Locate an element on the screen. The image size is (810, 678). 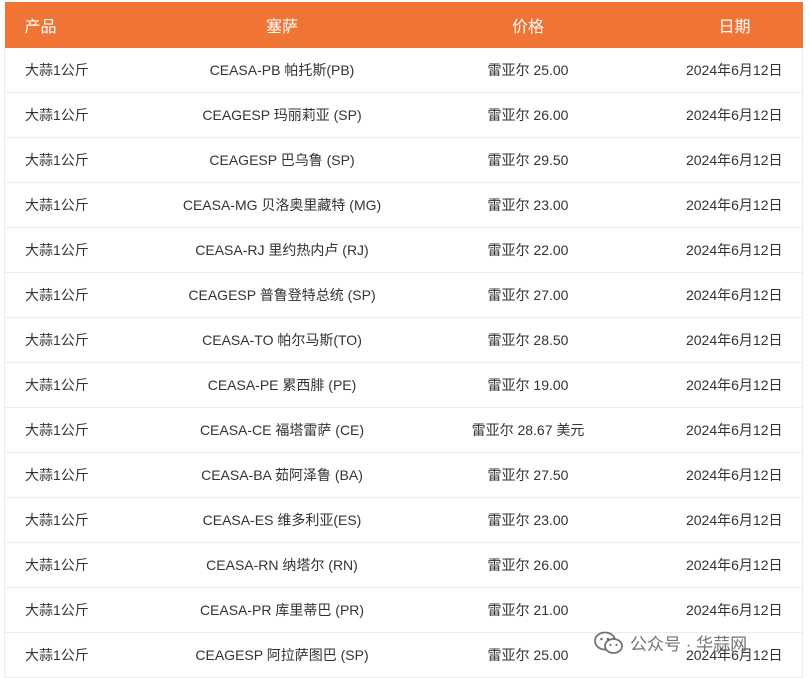
cell-price: 雷亚尔 22.00 is located at coordinates (528, 250).